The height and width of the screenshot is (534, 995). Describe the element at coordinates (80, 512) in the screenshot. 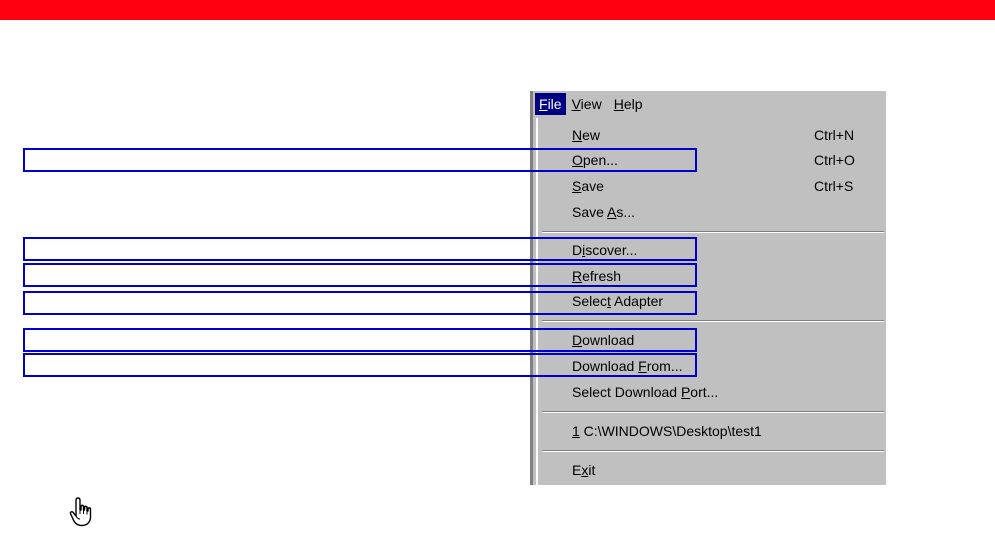

I see `pointing-hand-icon` at that location.